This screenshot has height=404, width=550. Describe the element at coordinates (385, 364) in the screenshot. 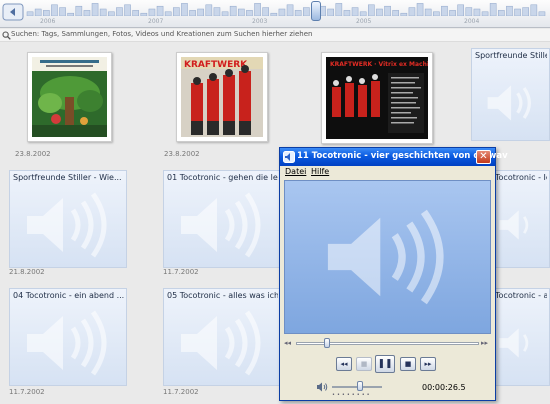

I see `pause-button: ❚❚` at that location.